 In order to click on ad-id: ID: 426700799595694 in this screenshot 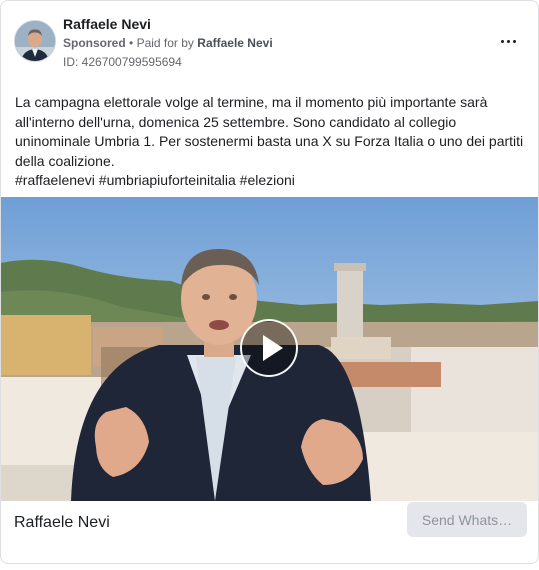, I will do `click(122, 62)`.